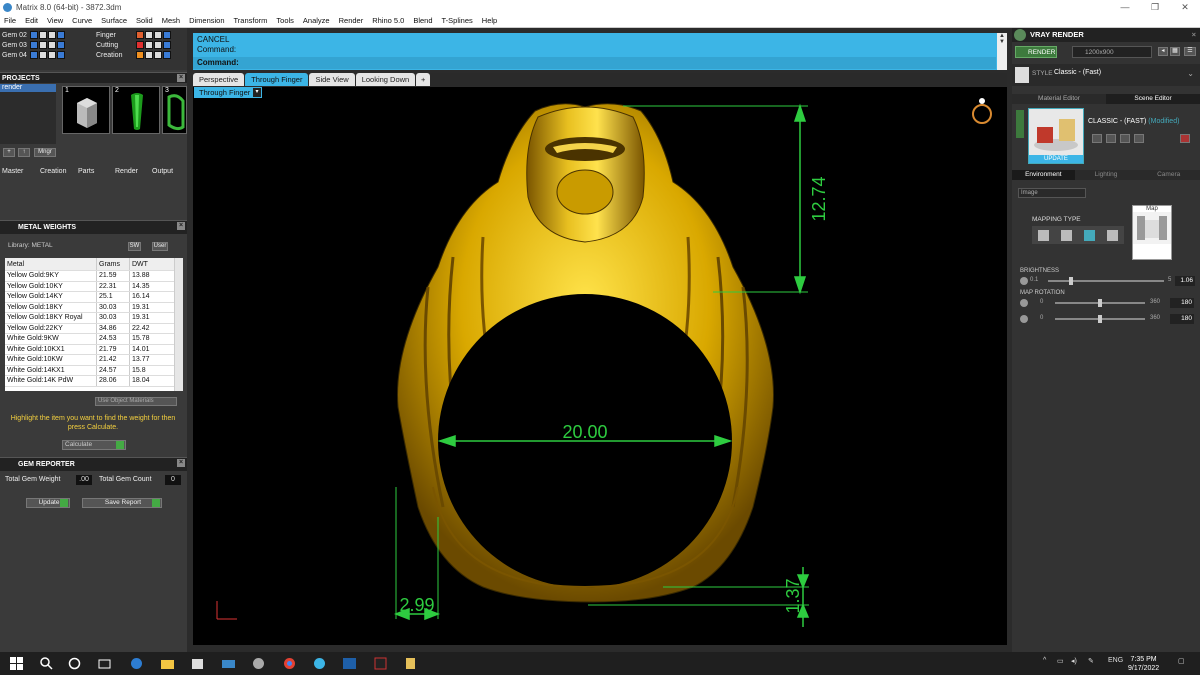 This screenshot has height=675, width=1200. Describe the element at coordinates (86, 110) in the screenshot. I see `project-thumbnail: 1` at that location.